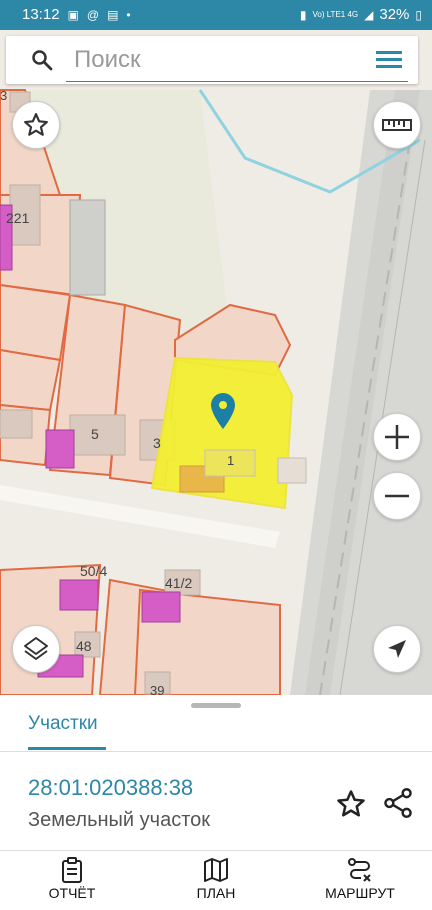 This screenshot has width=432, height=910. What do you see at coordinates (157, 689) in the screenshot?
I see `lot-label: 39` at bounding box center [157, 689].